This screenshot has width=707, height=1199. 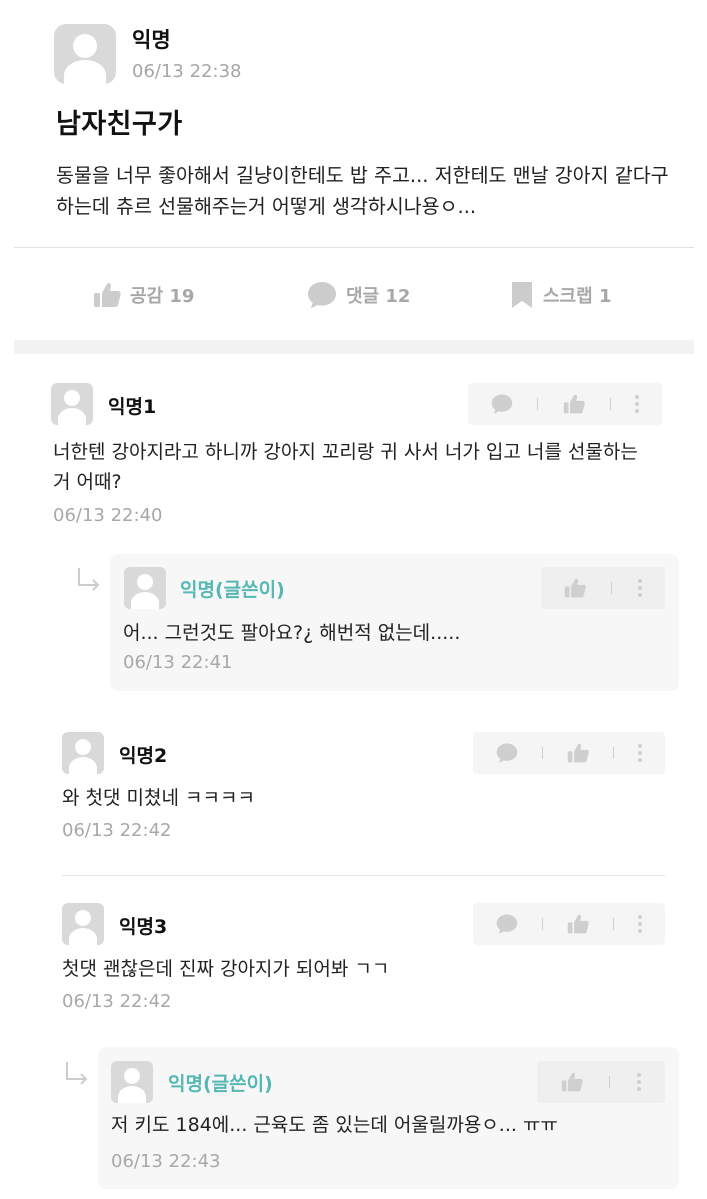 I want to click on like-button: 공감 19, so click(x=143, y=295).